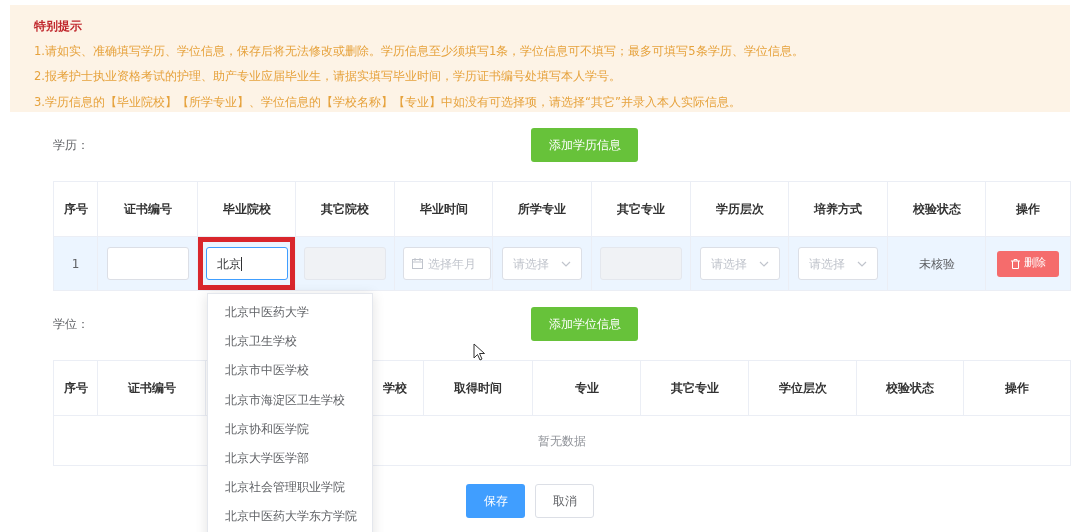  Describe the element at coordinates (290, 342) in the screenshot. I see `dropdown-item: 北京卫生学校` at that location.